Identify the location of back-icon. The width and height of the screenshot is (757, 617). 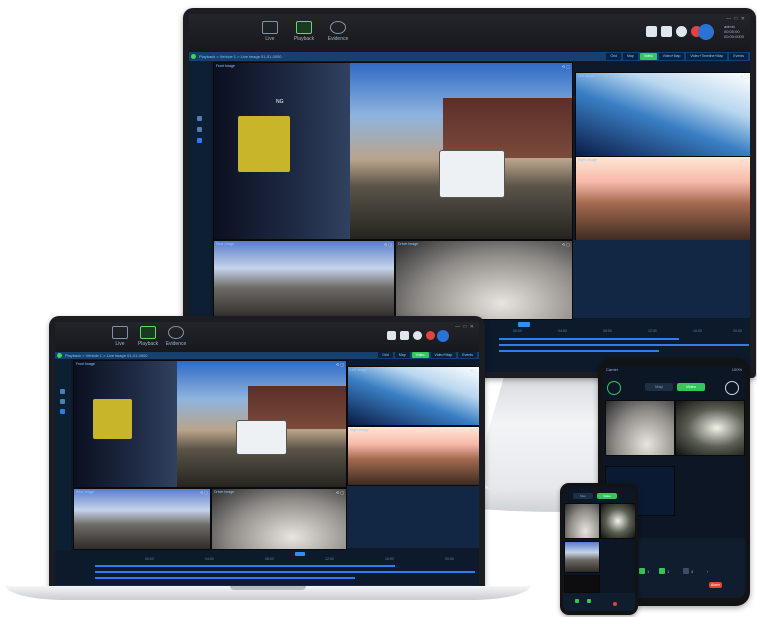
(614, 388).